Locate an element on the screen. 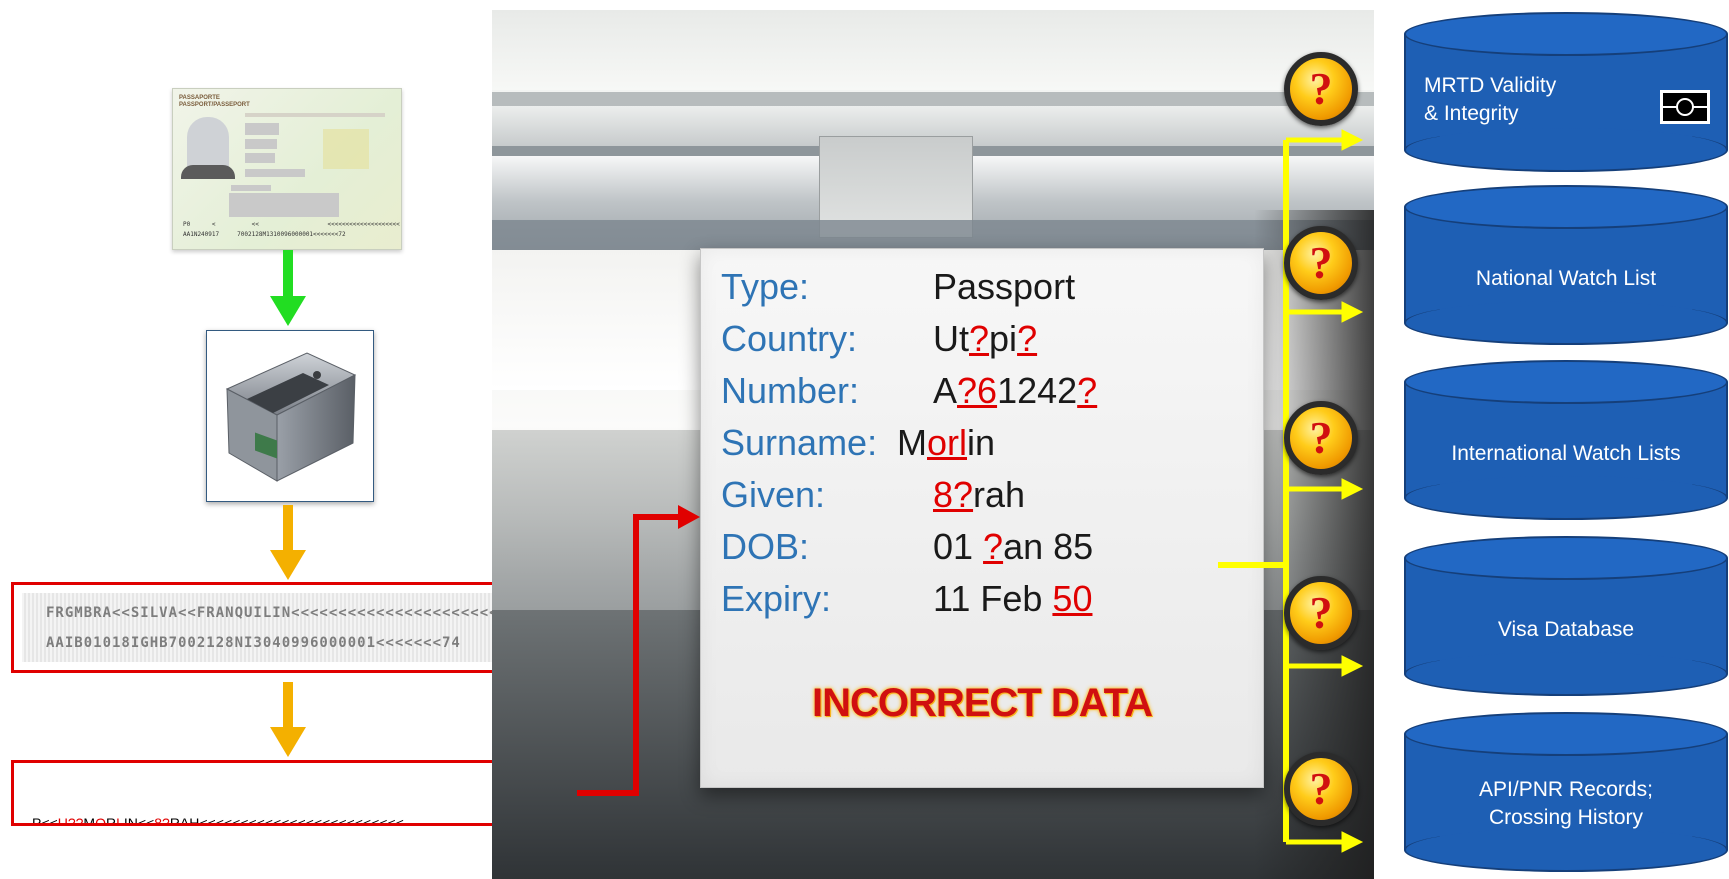 This screenshot has width=1729, height=879. database-label: National Watch List is located at coordinates (1566, 278).